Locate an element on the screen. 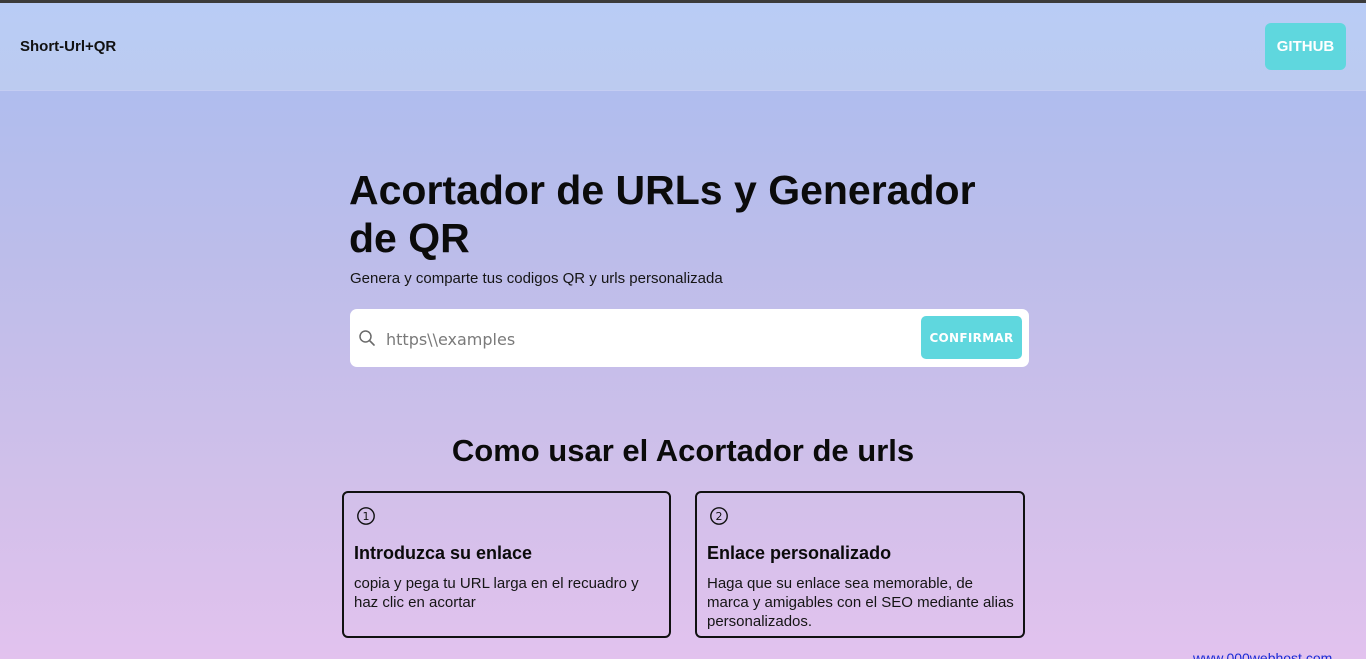  svg-text: 1 is located at coordinates (366, 516).